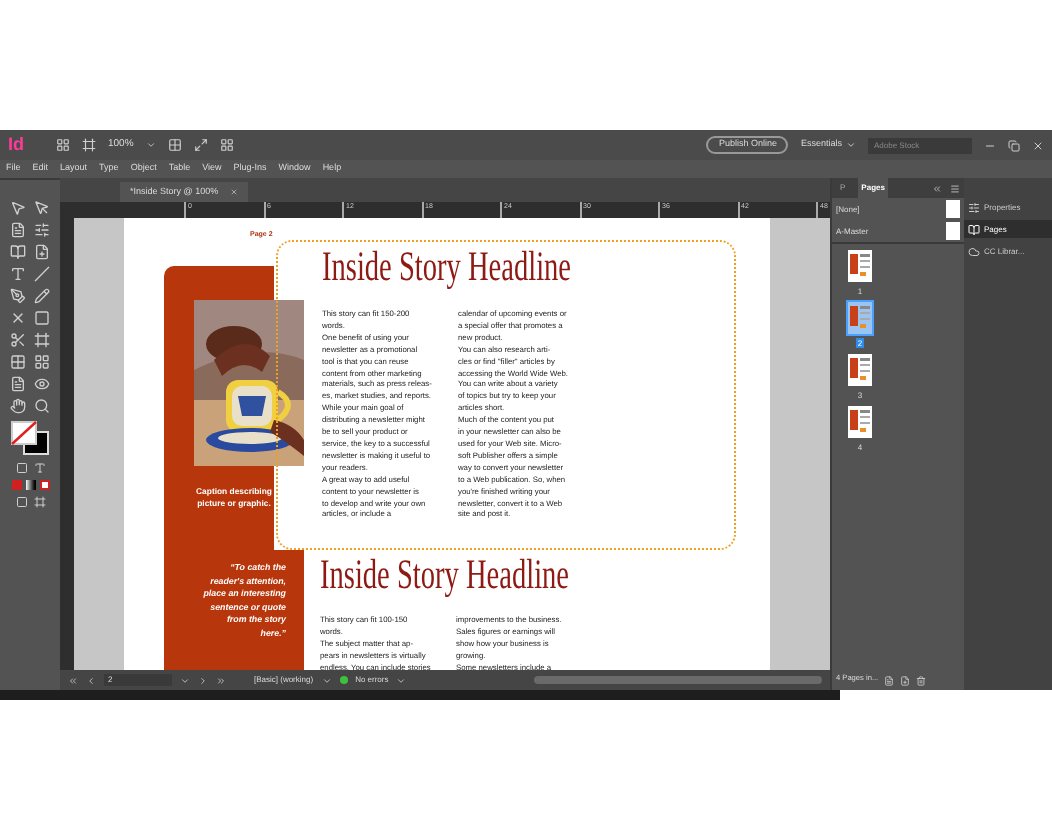  I want to click on container-mode-icon, so click(21, 468).